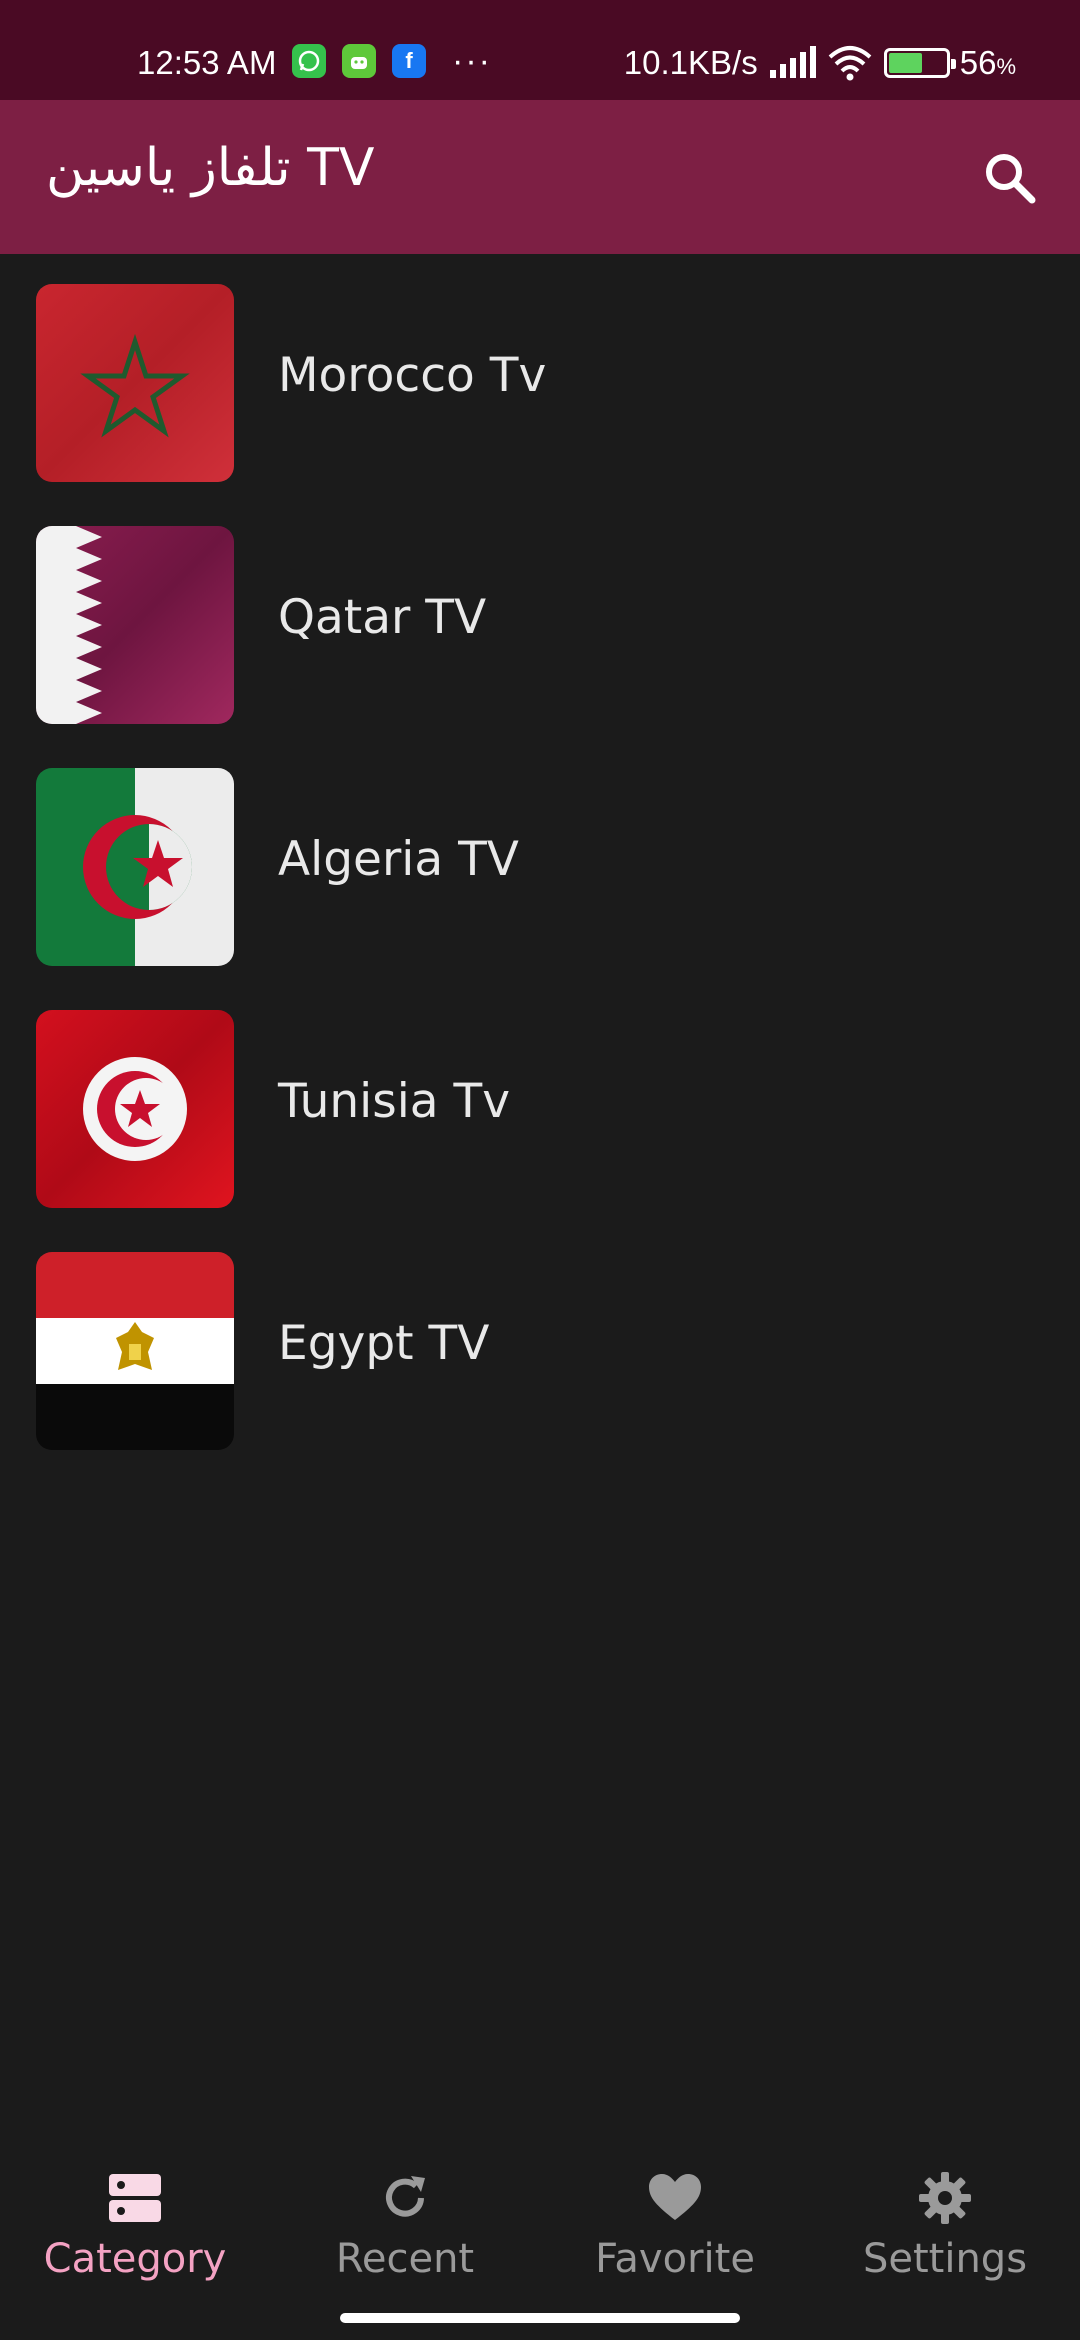 This screenshot has height=2340, width=1080. What do you see at coordinates (210, 168) in the screenshot?
I see `app-title: تلفاز ياسين TV` at bounding box center [210, 168].